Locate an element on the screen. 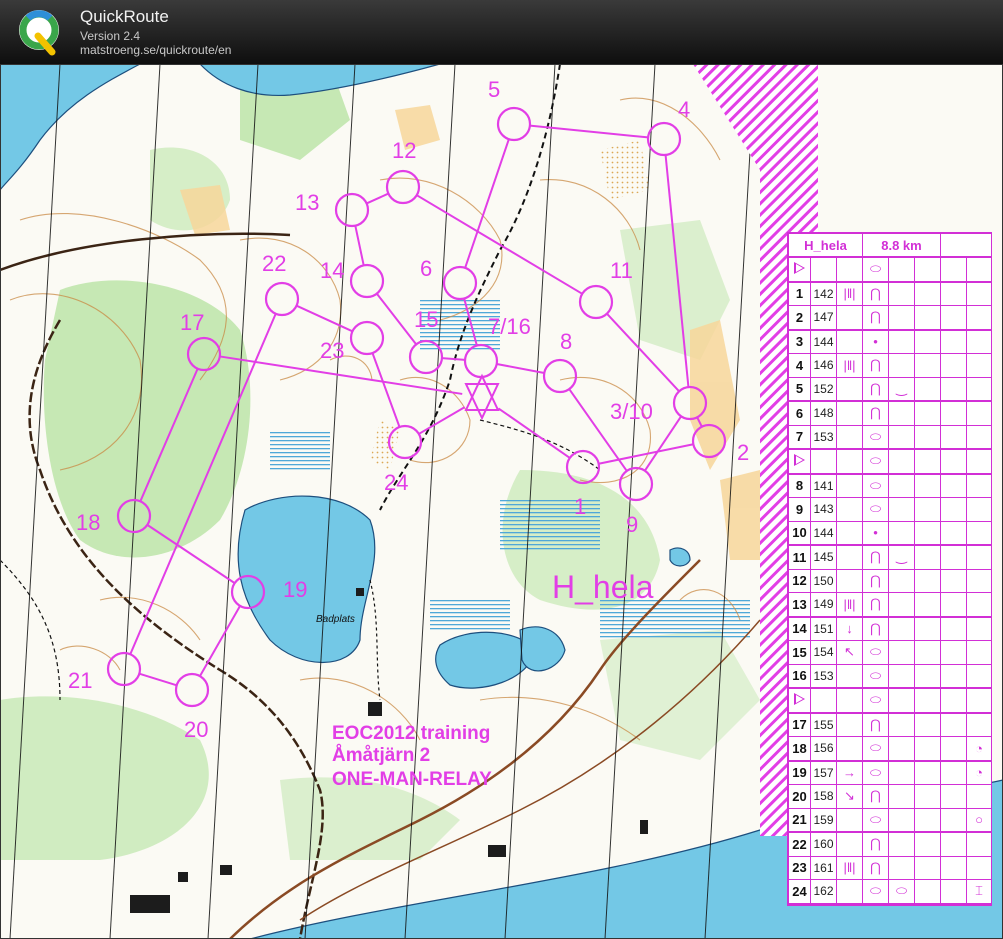 The width and height of the screenshot is (1003, 939). control-number-label: 5 is located at coordinates (494, 89).